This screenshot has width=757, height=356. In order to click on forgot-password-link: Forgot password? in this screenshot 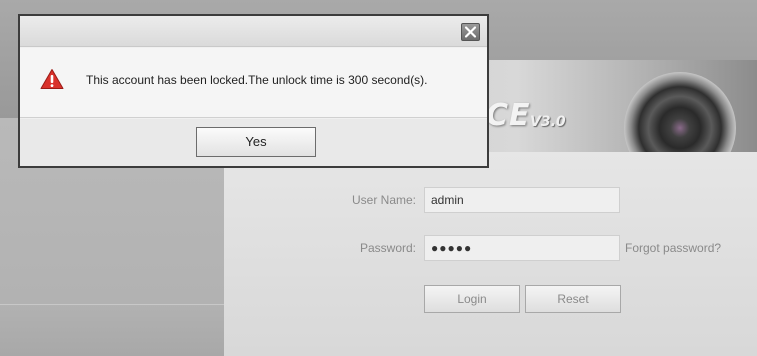, I will do `click(673, 248)`.